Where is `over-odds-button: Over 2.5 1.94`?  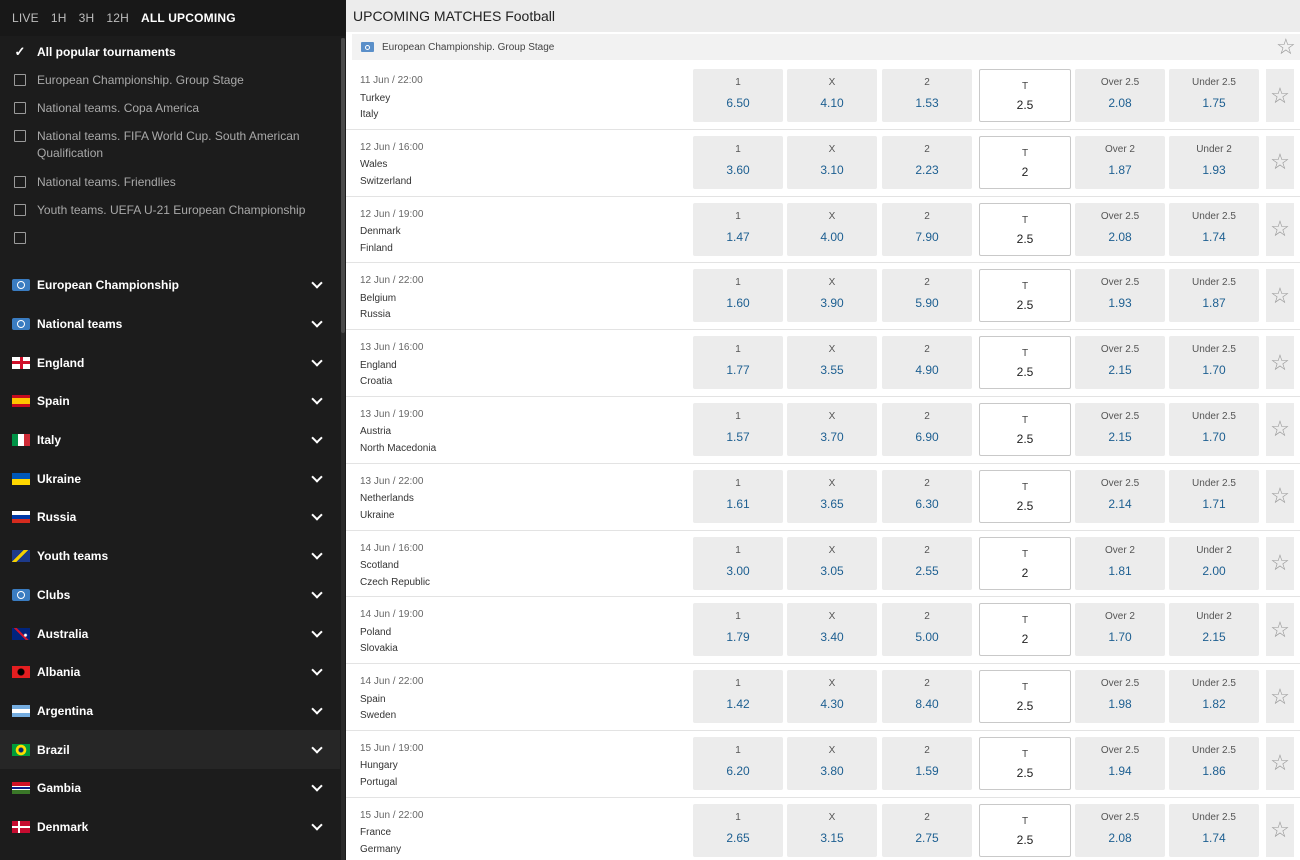 over-odds-button: Over 2.5 1.94 is located at coordinates (1120, 763).